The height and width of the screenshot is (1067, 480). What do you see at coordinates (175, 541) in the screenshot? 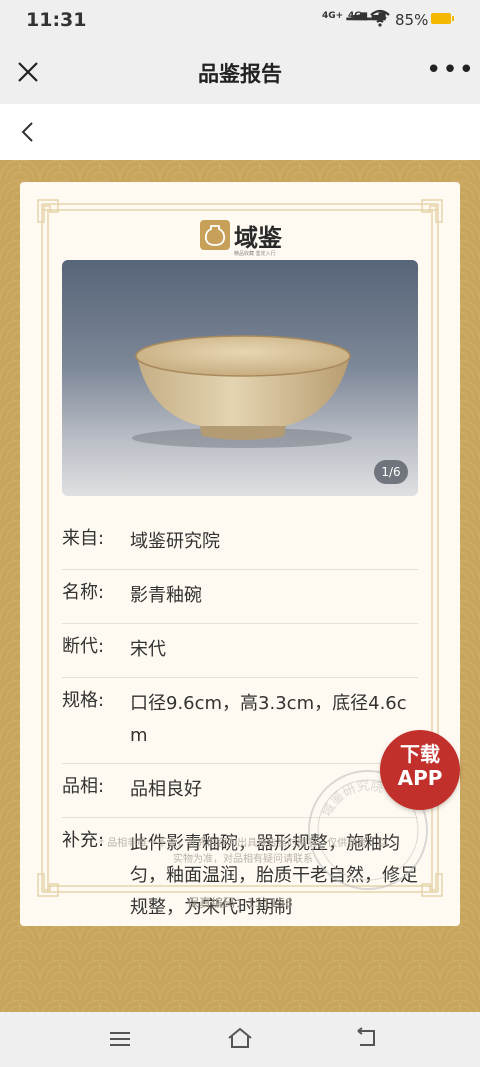
I see `row-value: 域鉴研究院` at bounding box center [175, 541].